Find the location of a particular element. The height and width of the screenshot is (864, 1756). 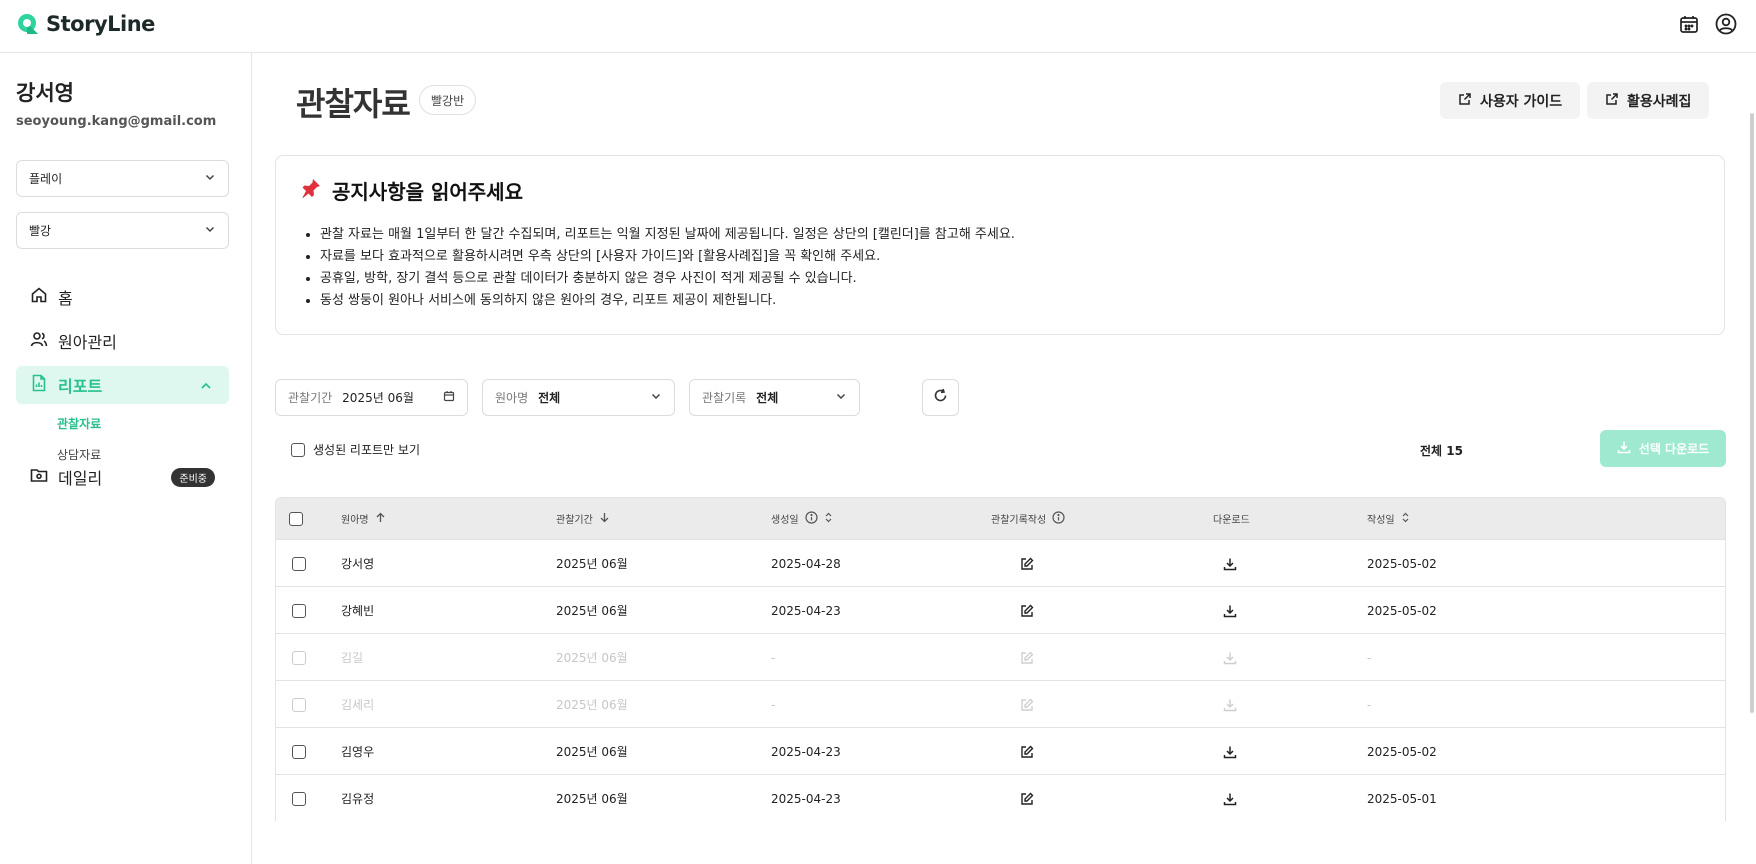

table-header: 원아명 관찰기간 생성일 관찰기록작성 다운로드 작성일 is located at coordinates (1000, 518).